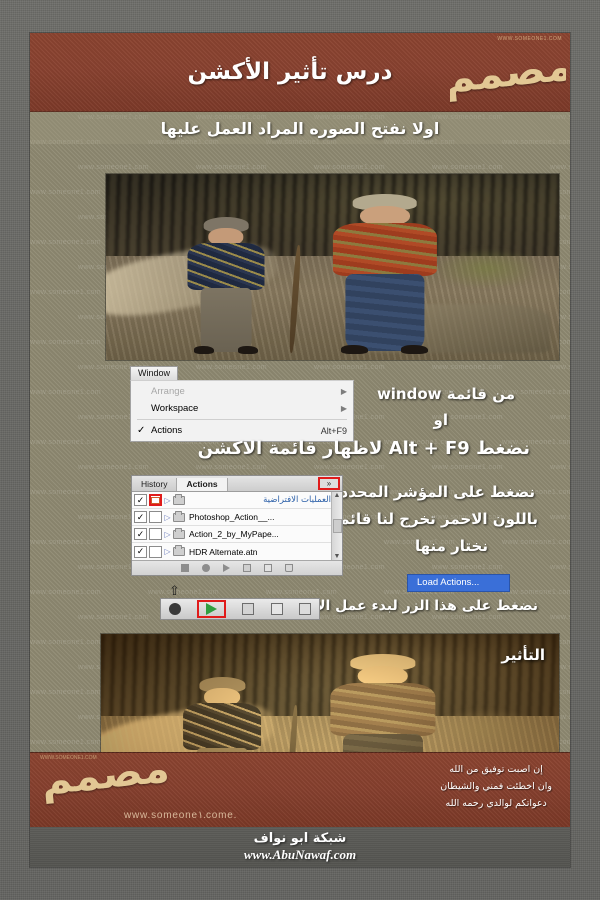  I want to click on scroll-thumb, so click(337, 526).